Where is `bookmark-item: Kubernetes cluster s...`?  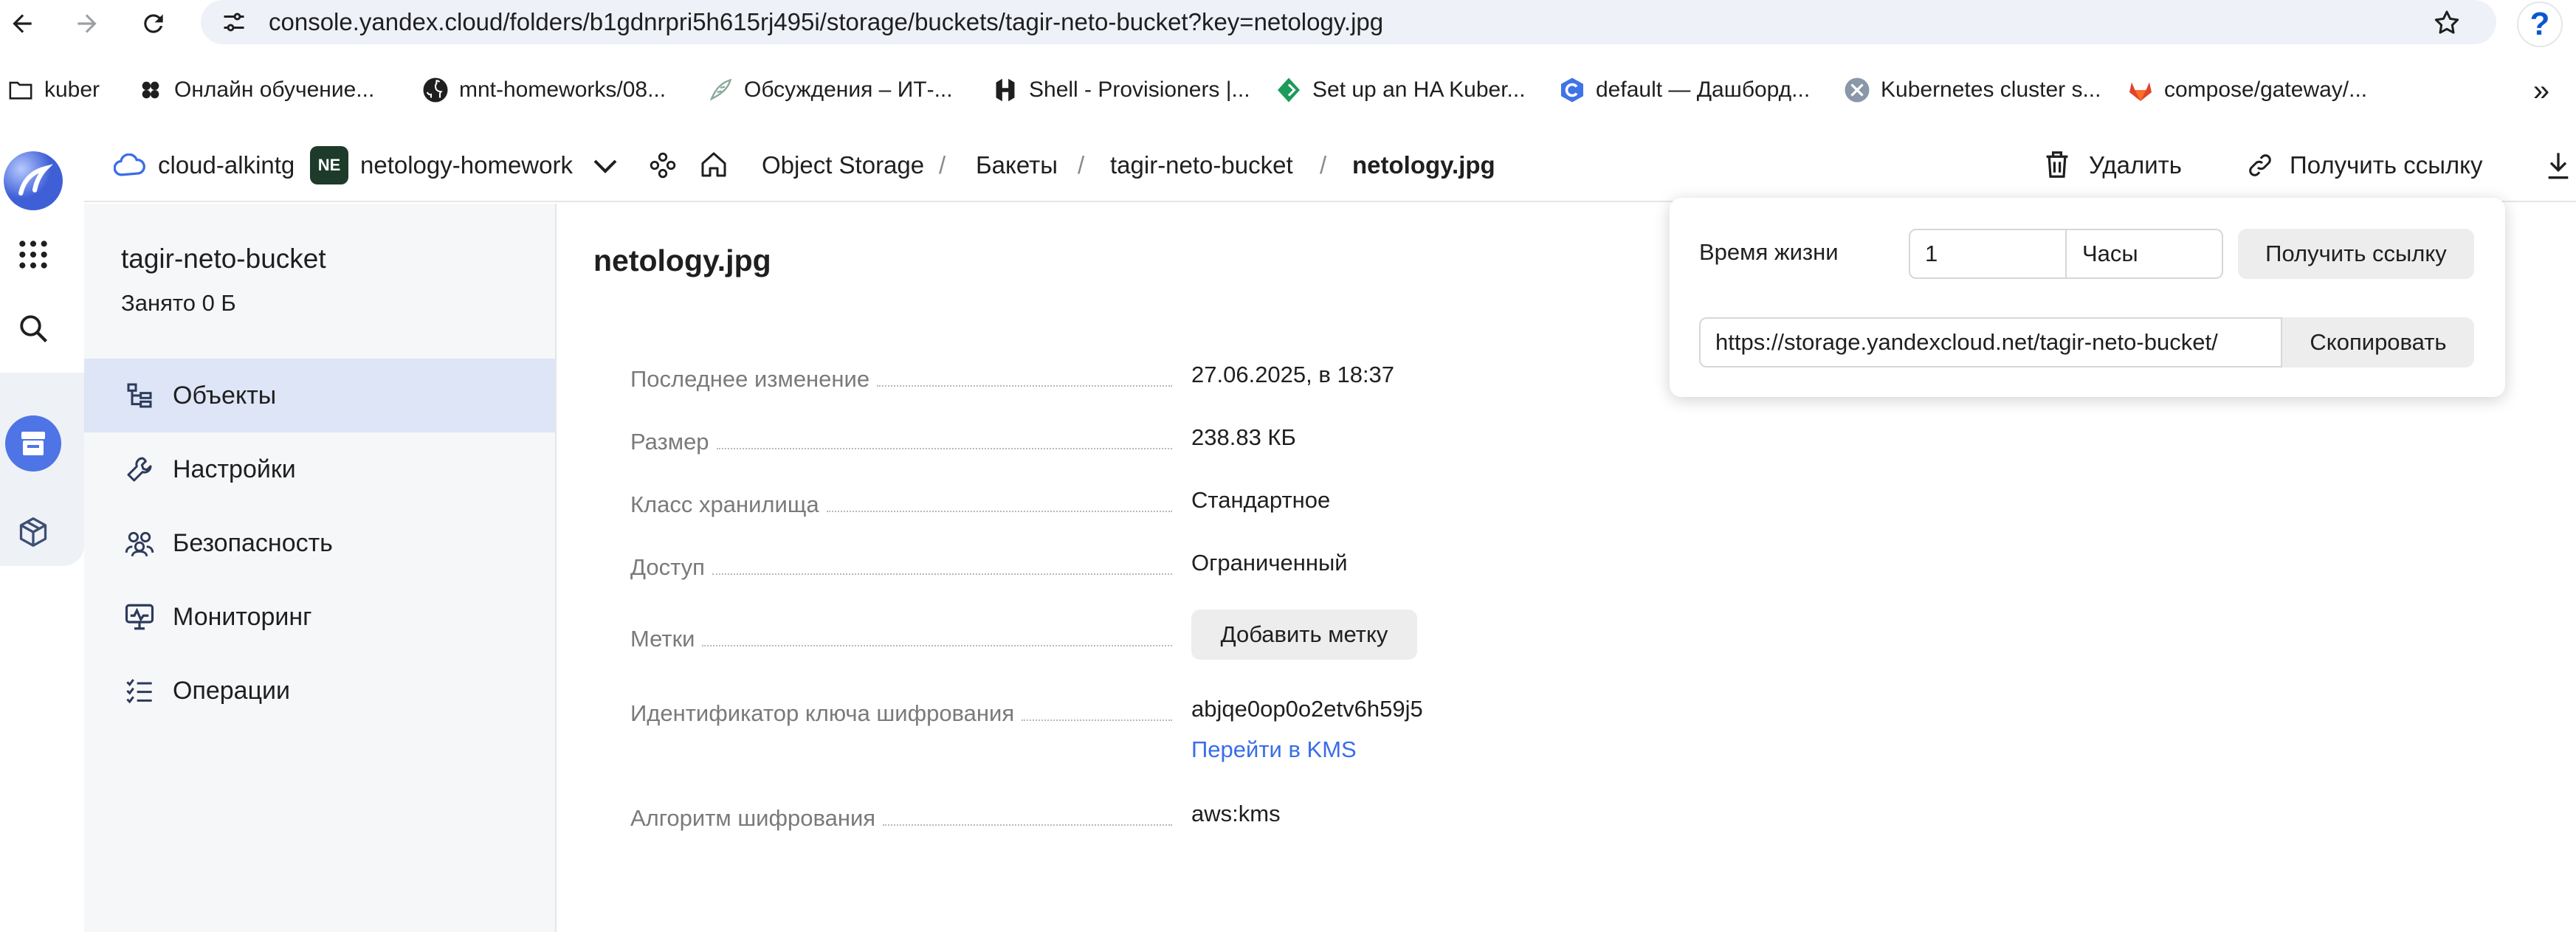 bookmark-item: Kubernetes cluster s... is located at coordinates (1973, 90).